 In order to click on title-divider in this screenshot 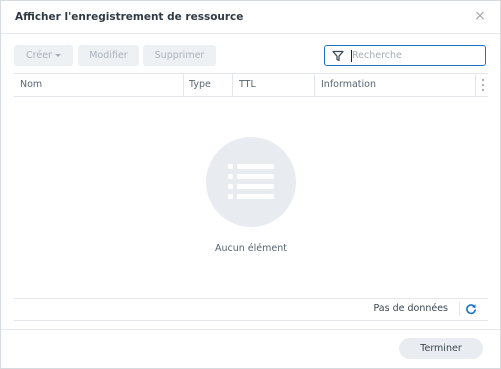, I will do `click(250, 33)`.